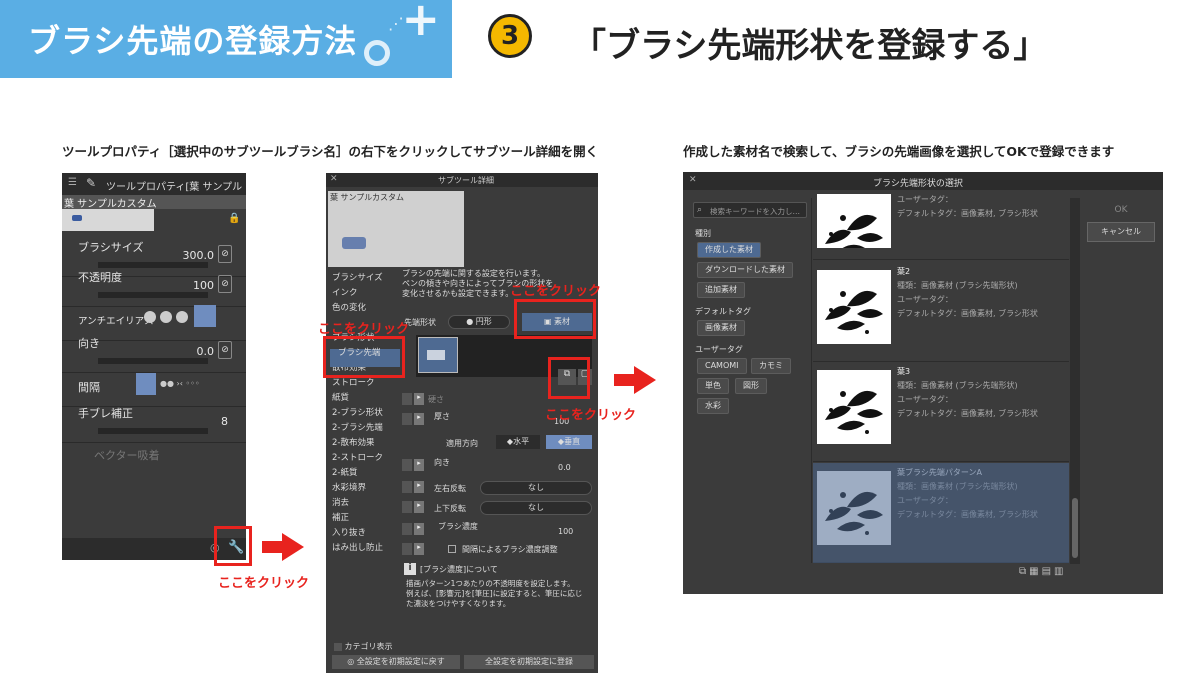 The width and height of the screenshot is (1200, 675). Describe the element at coordinates (205, 316) in the screenshot. I see `antialias-strong-icon` at that location.